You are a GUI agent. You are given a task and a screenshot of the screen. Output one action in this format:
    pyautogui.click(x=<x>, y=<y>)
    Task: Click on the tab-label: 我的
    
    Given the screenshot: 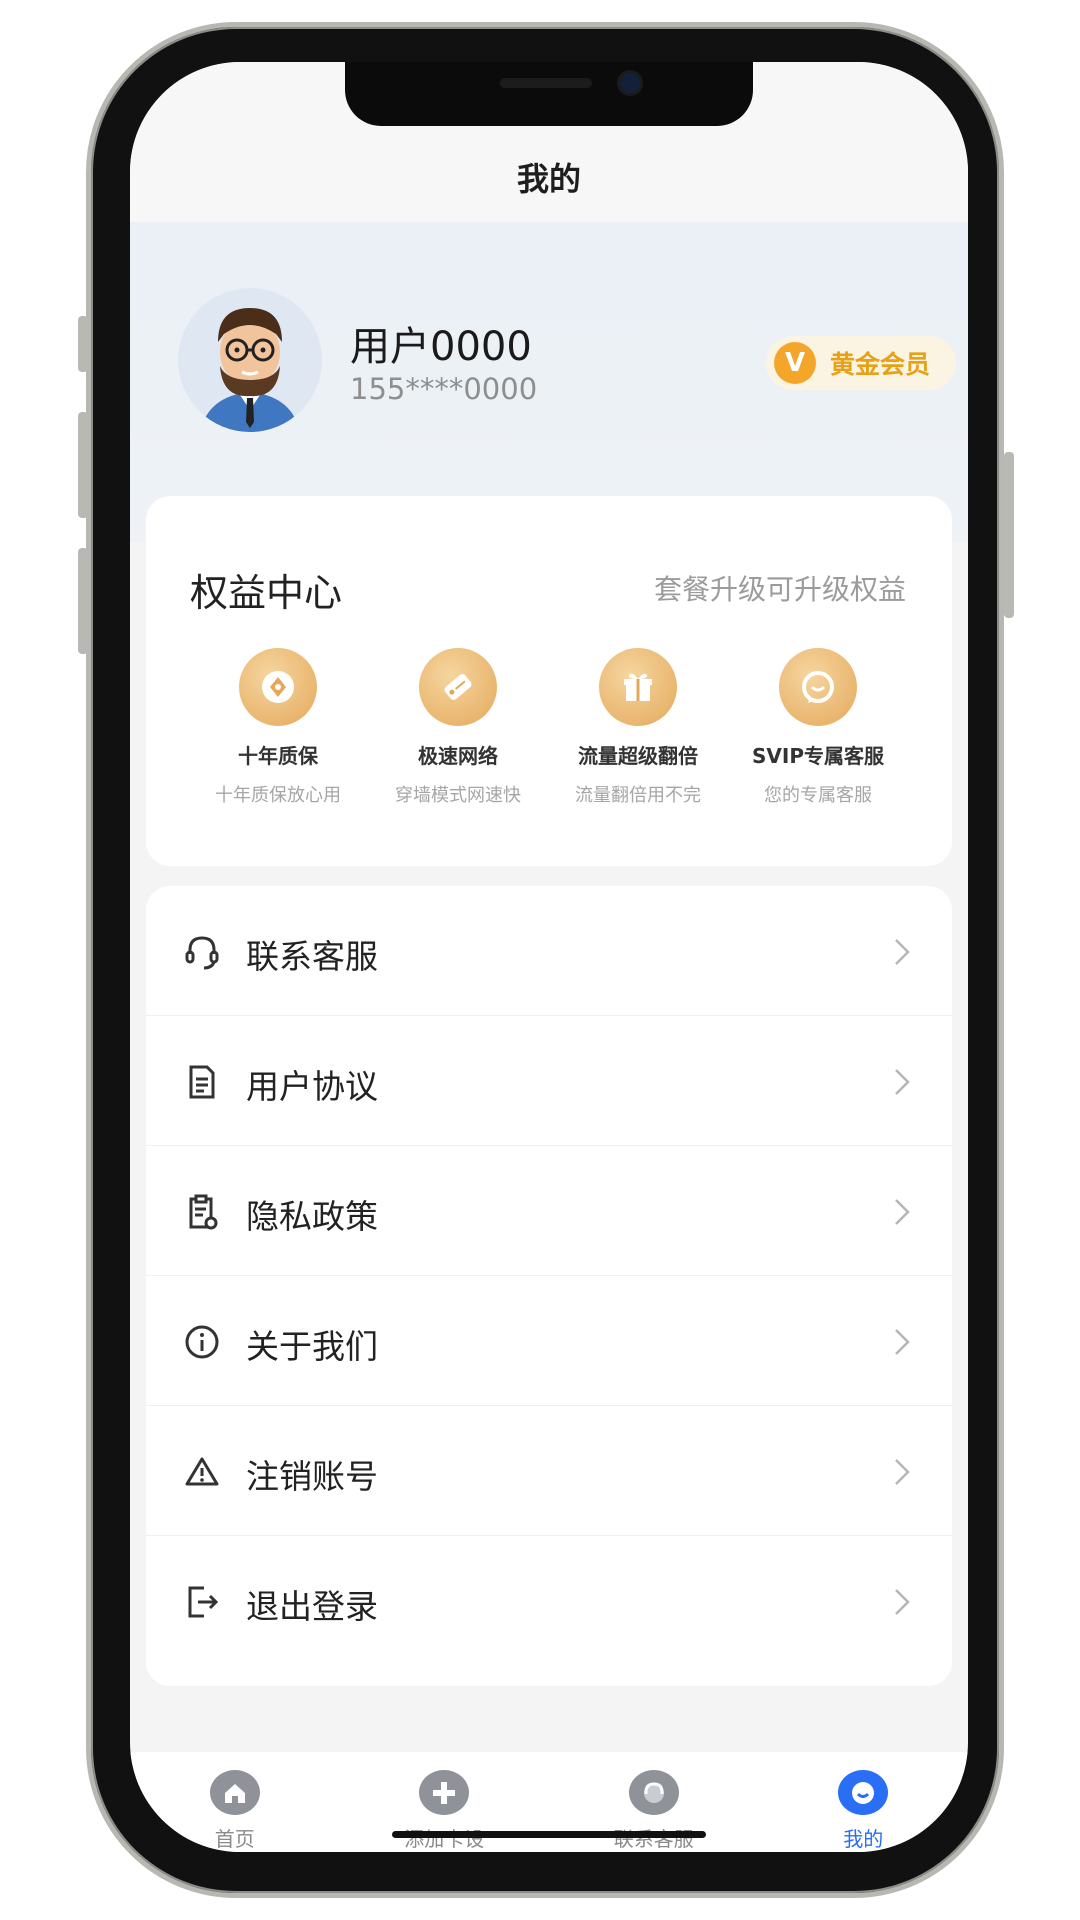 What is the action you would take?
    pyautogui.click(x=863, y=1839)
    